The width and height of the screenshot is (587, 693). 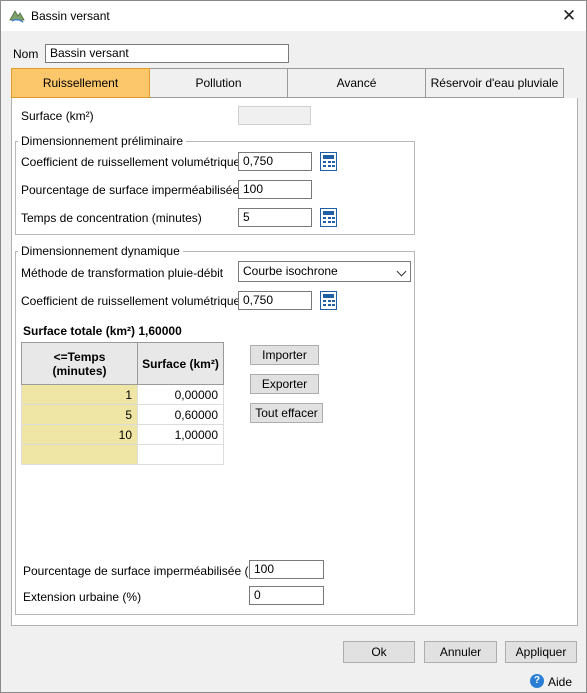 I want to click on prelim-legend: Dimensionnement préliminaire, so click(x=102, y=141).